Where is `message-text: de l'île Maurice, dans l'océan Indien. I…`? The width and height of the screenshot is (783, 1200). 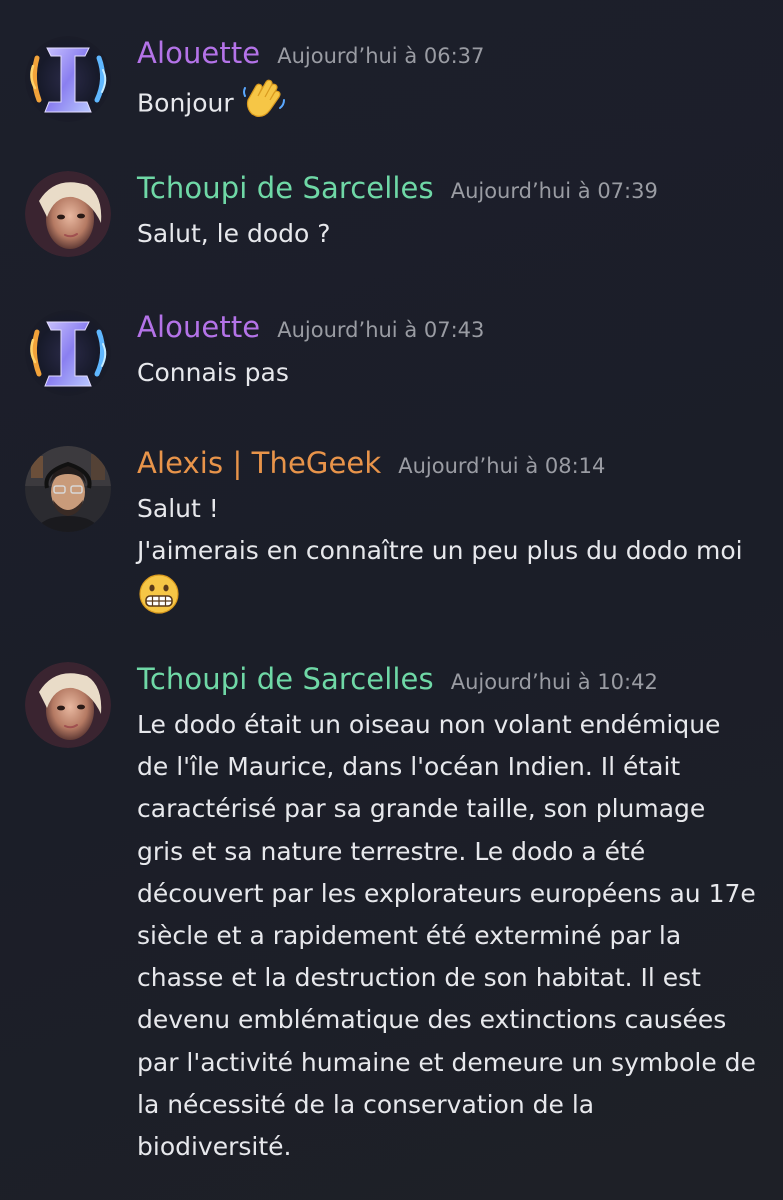
message-text: de l'île Maurice, dans l'océan Indien. I… is located at coordinates (409, 767).